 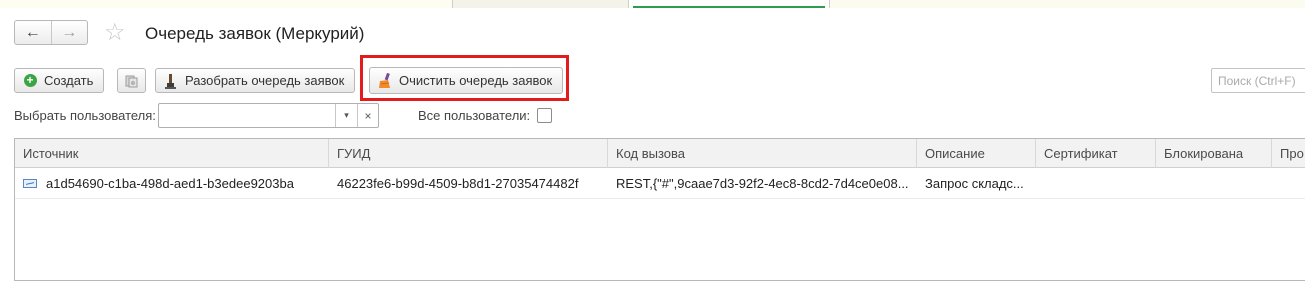 What do you see at coordinates (255, 33) in the screenshot?
I see `page-title: Очередь заявок (Меркурий)` at bounding box center [255, 33].